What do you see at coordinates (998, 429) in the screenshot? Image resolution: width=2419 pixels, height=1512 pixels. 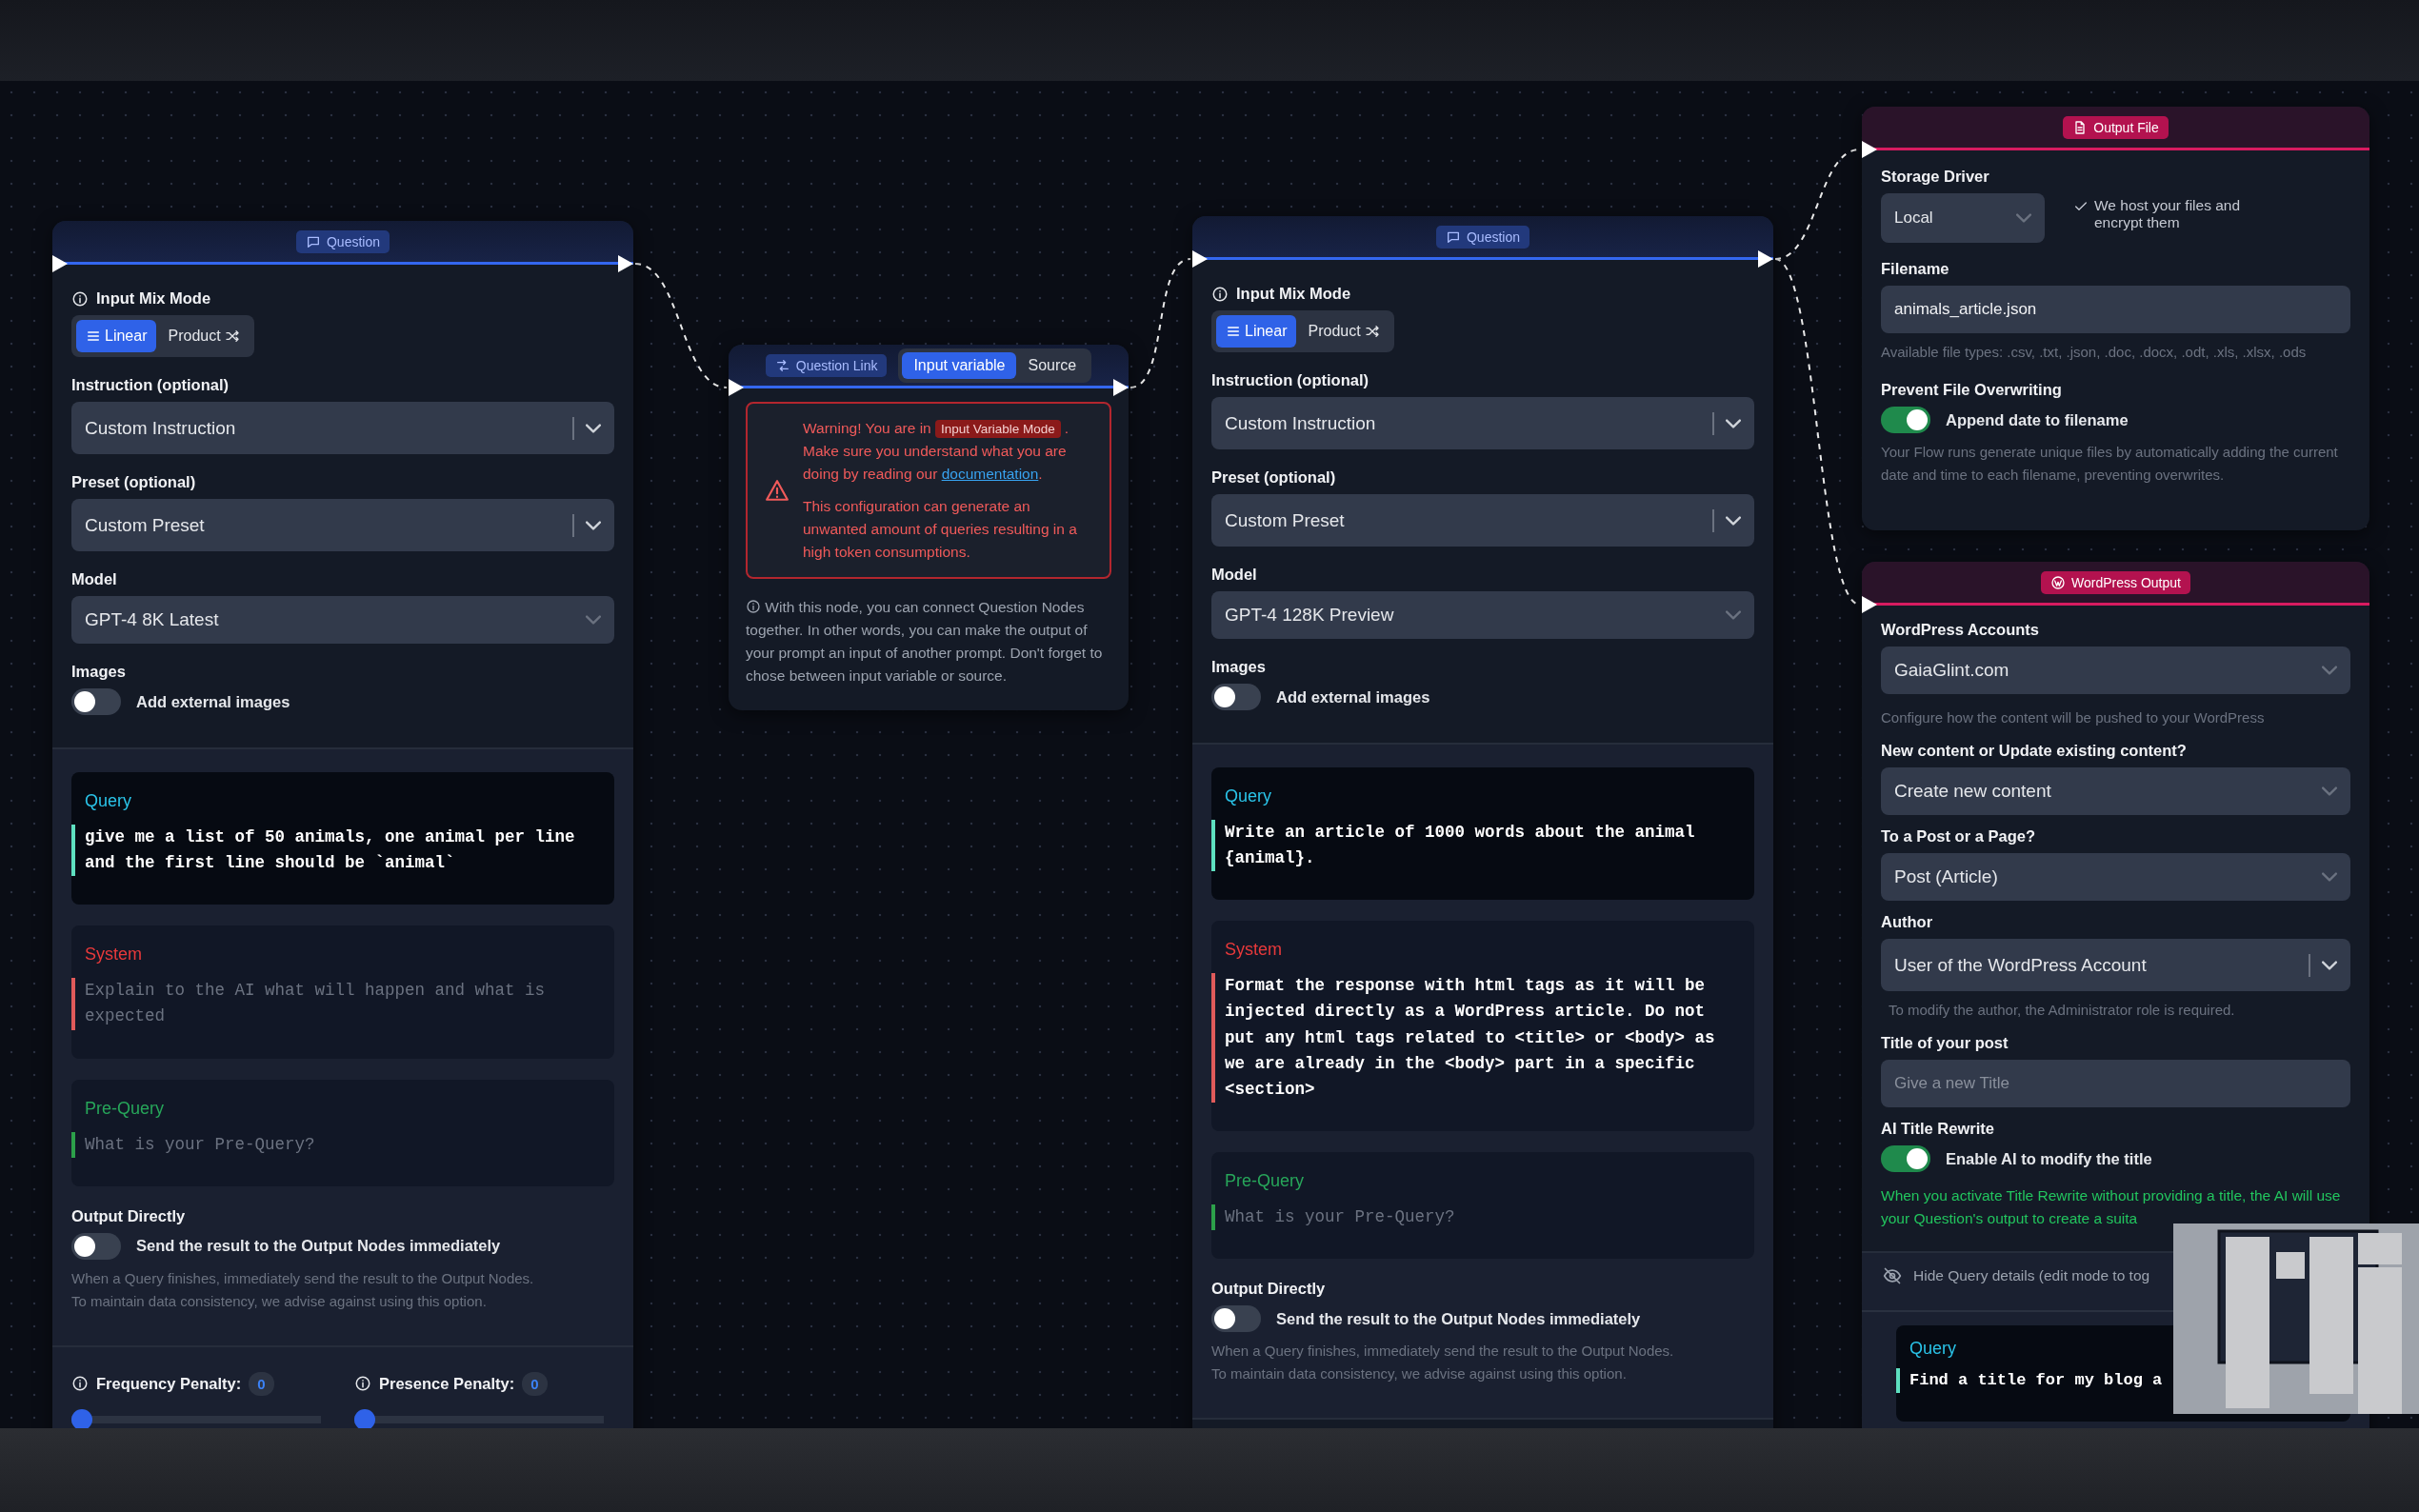 I see `mode-badge: Input Variable Mode` at bounding box center [998, 429].